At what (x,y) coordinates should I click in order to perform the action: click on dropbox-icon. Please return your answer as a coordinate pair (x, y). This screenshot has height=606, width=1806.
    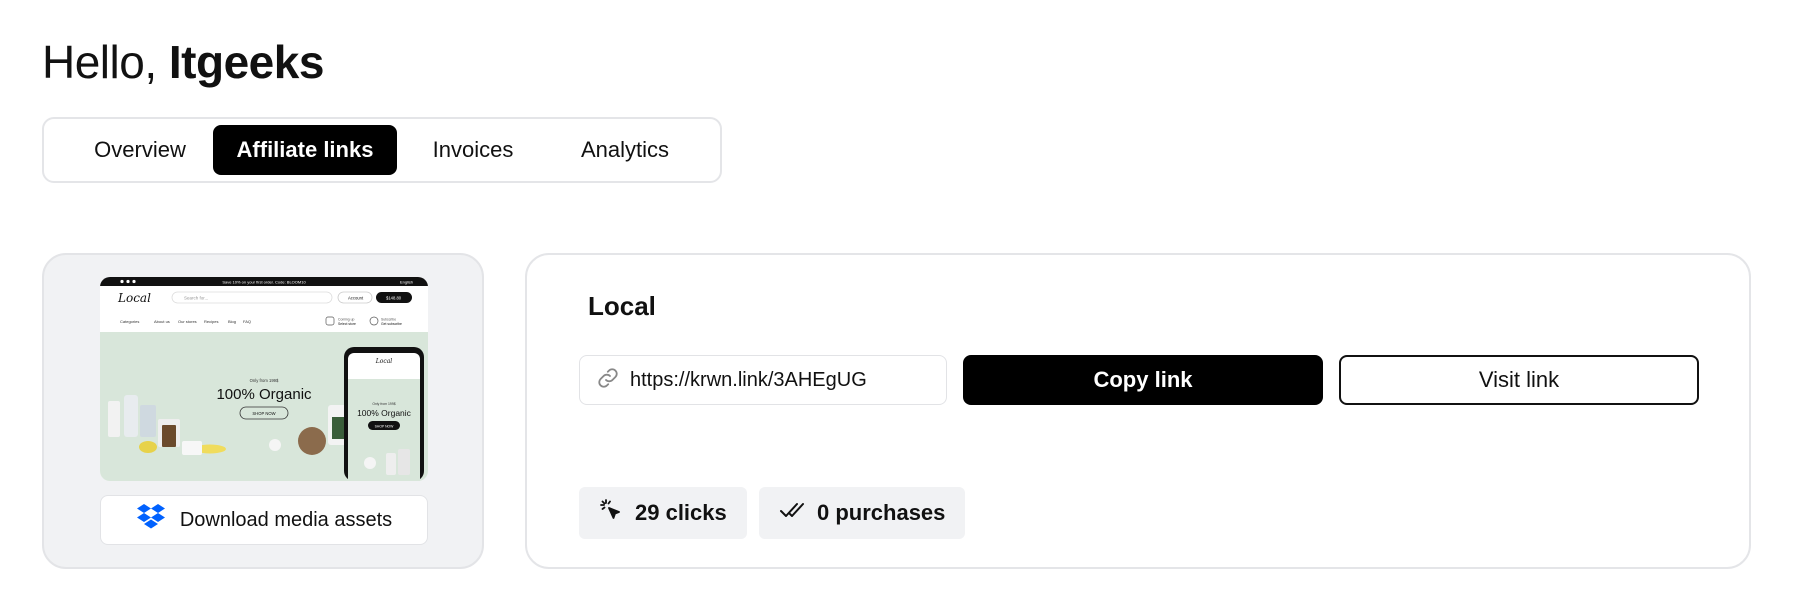
    Looking at the image, I should click on (151, 520).